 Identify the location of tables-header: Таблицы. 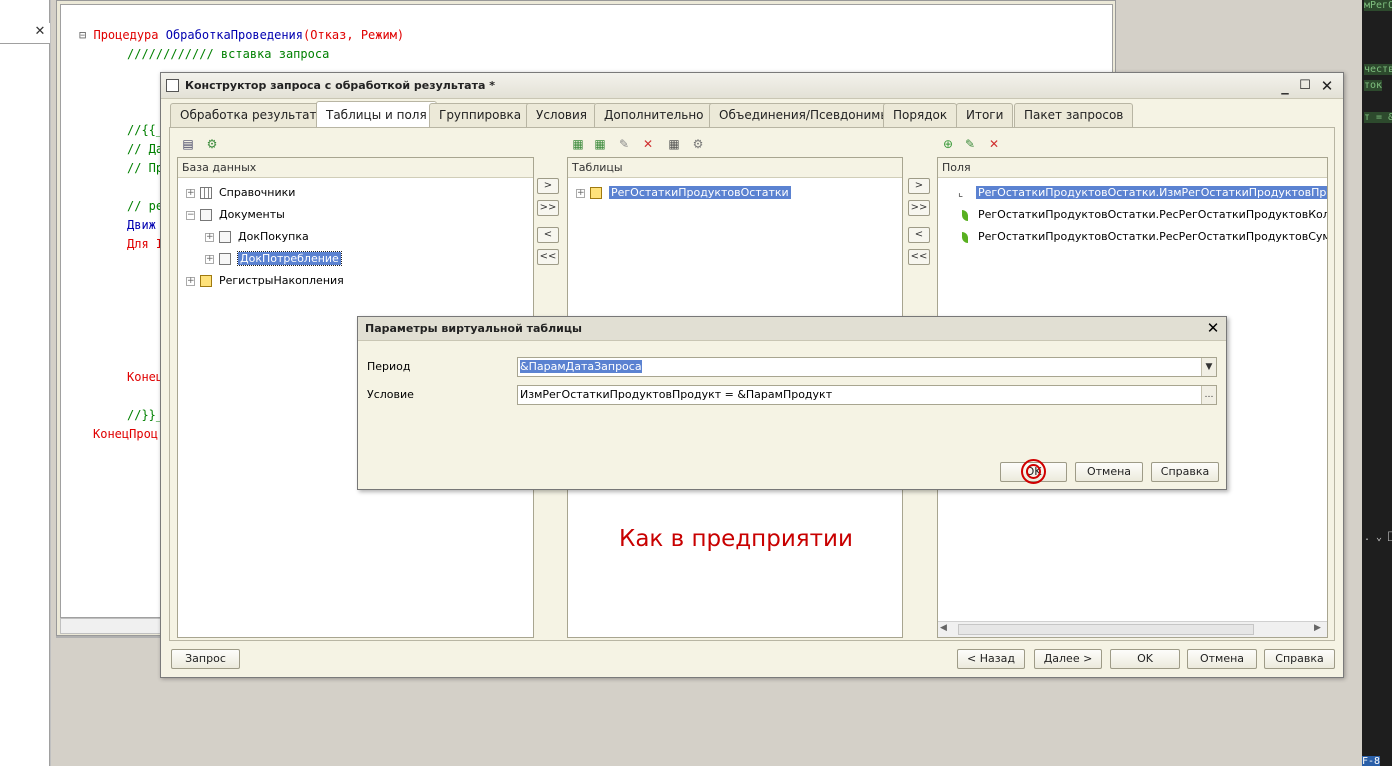
(735, 168).